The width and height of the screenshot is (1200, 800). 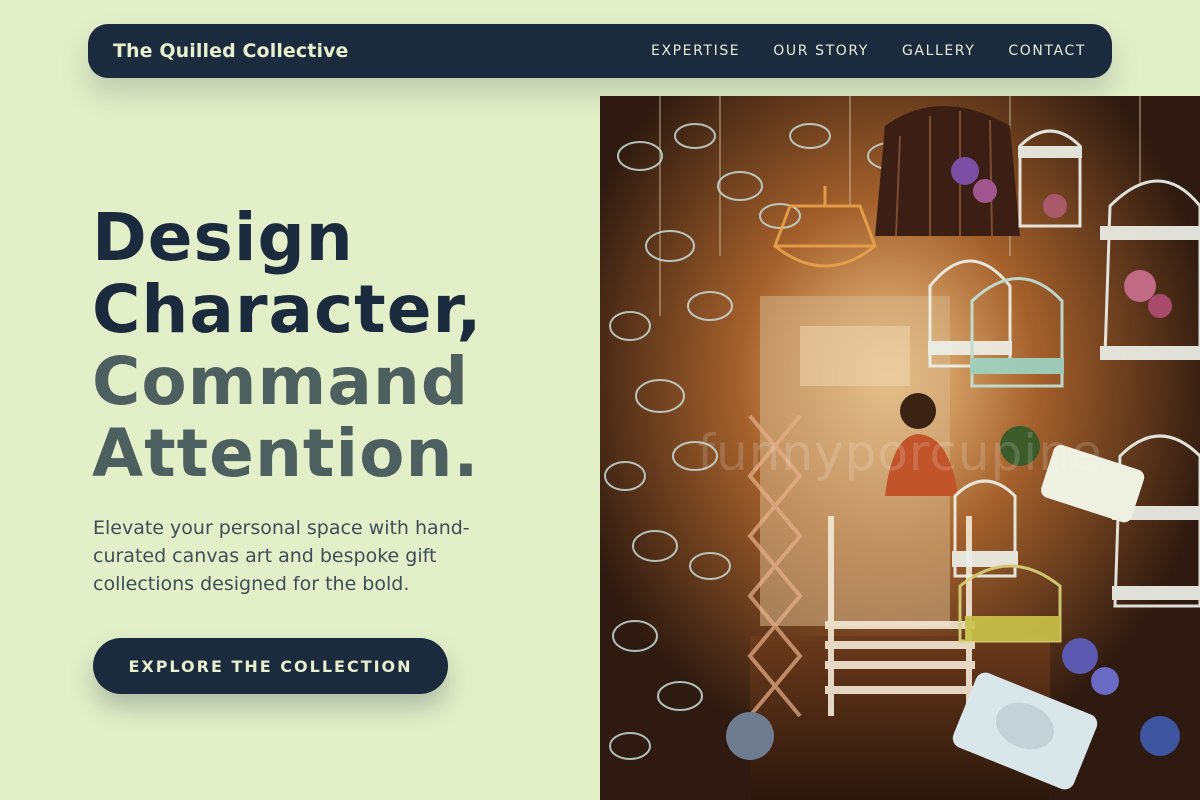 I want to click on nav-link-expertise: EXPERTISE, so click(x=695, y=51).